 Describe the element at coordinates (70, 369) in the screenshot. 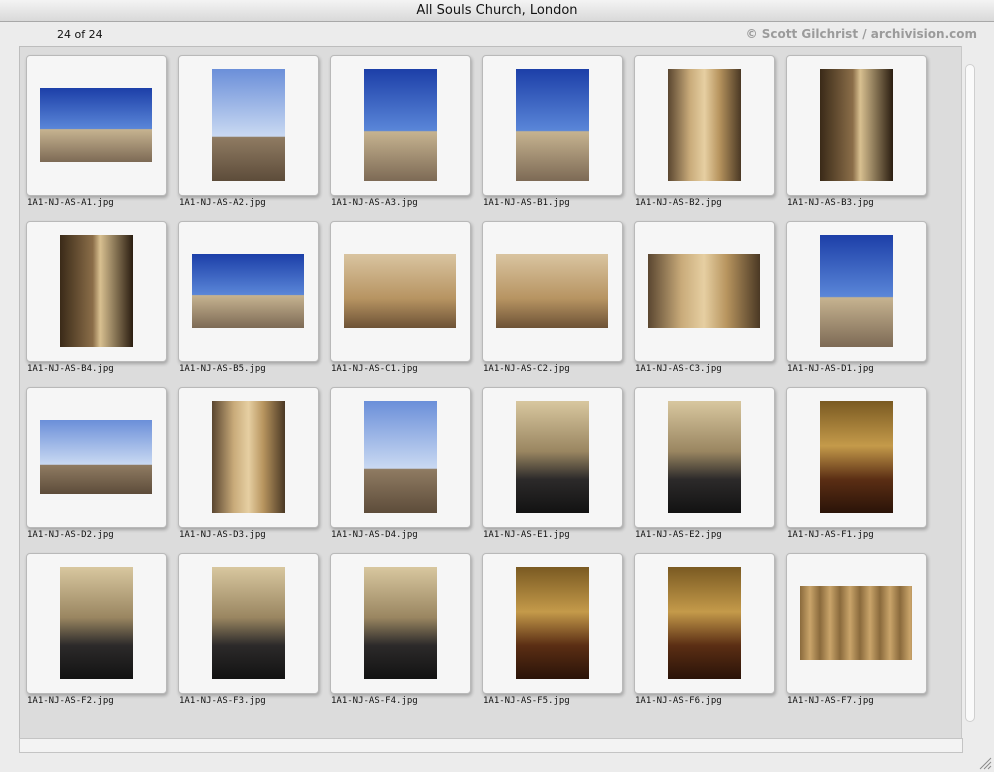

I see `thumbnail-filename: 1A1-NJ-AS-B4.jpg` at that location.